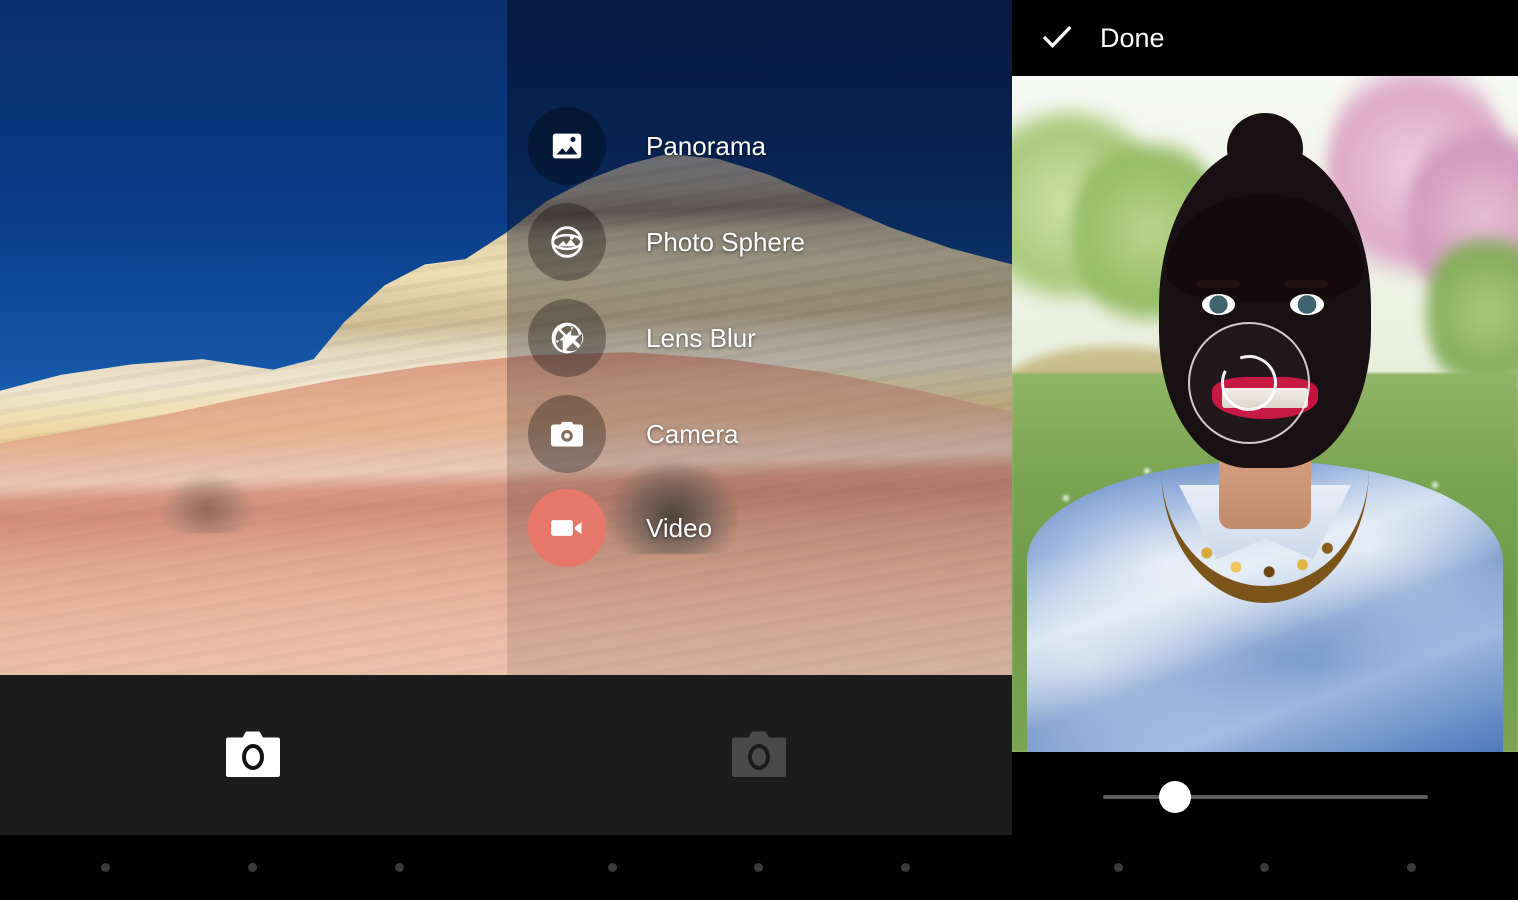 The width and height of the screenshot is (1518, 900). What do you see at coordinates (567, 338) in the screenshot?
I see `lens-blur-icon` at bounding box center [567, 338].